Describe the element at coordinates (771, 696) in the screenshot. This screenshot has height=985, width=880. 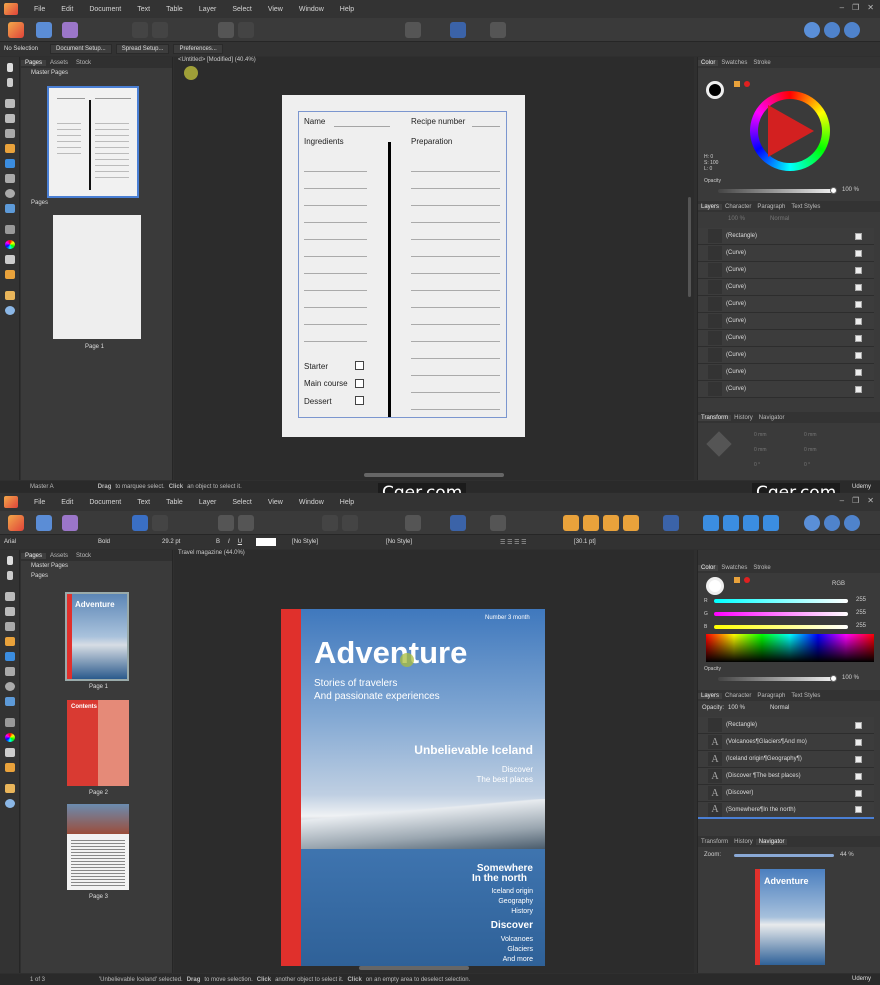
I see `tab-paragraph: Paragraph` at that location.